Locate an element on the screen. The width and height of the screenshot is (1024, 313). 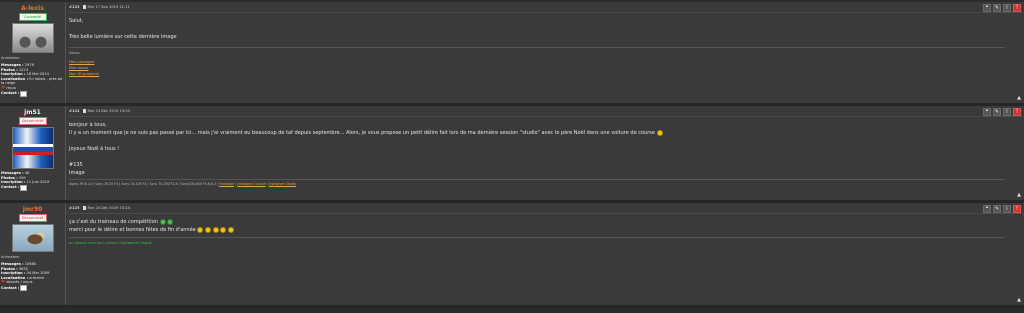
post-number: #125 is located at coordinates (74, 208).